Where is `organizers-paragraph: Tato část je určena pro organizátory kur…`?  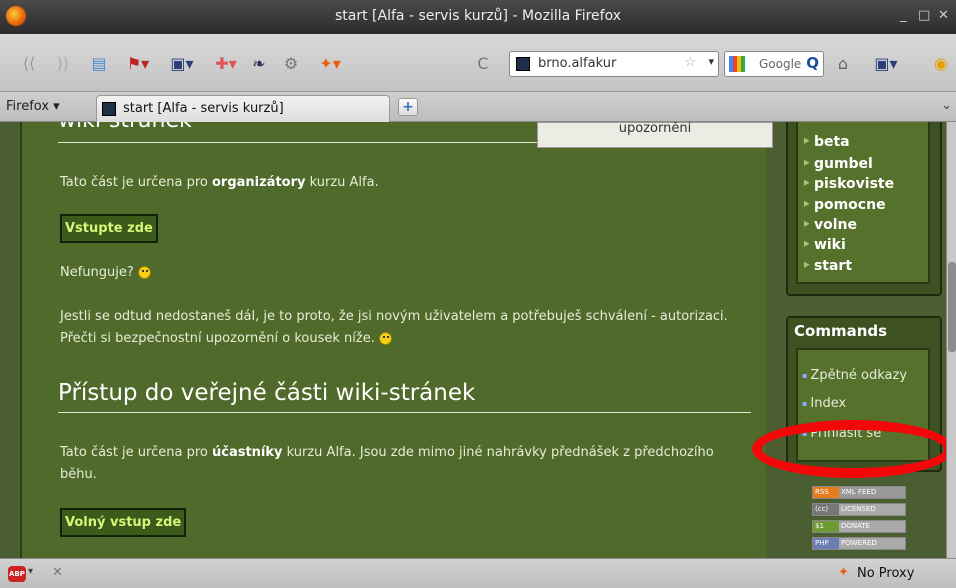 organizers-paragraph: Tato část je určena pro organizátory kur… is located at coordinates (219, 183).